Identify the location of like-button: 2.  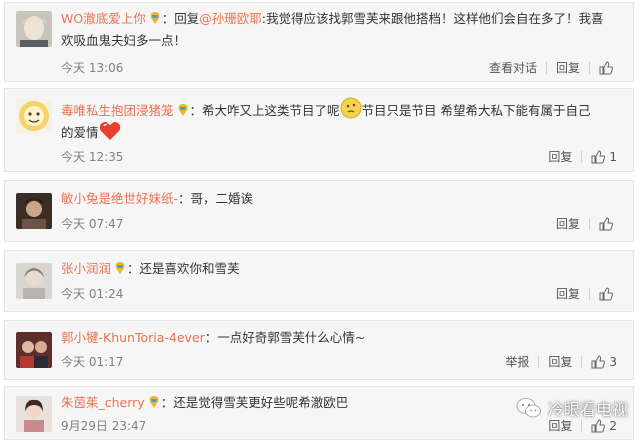
(599, 426).